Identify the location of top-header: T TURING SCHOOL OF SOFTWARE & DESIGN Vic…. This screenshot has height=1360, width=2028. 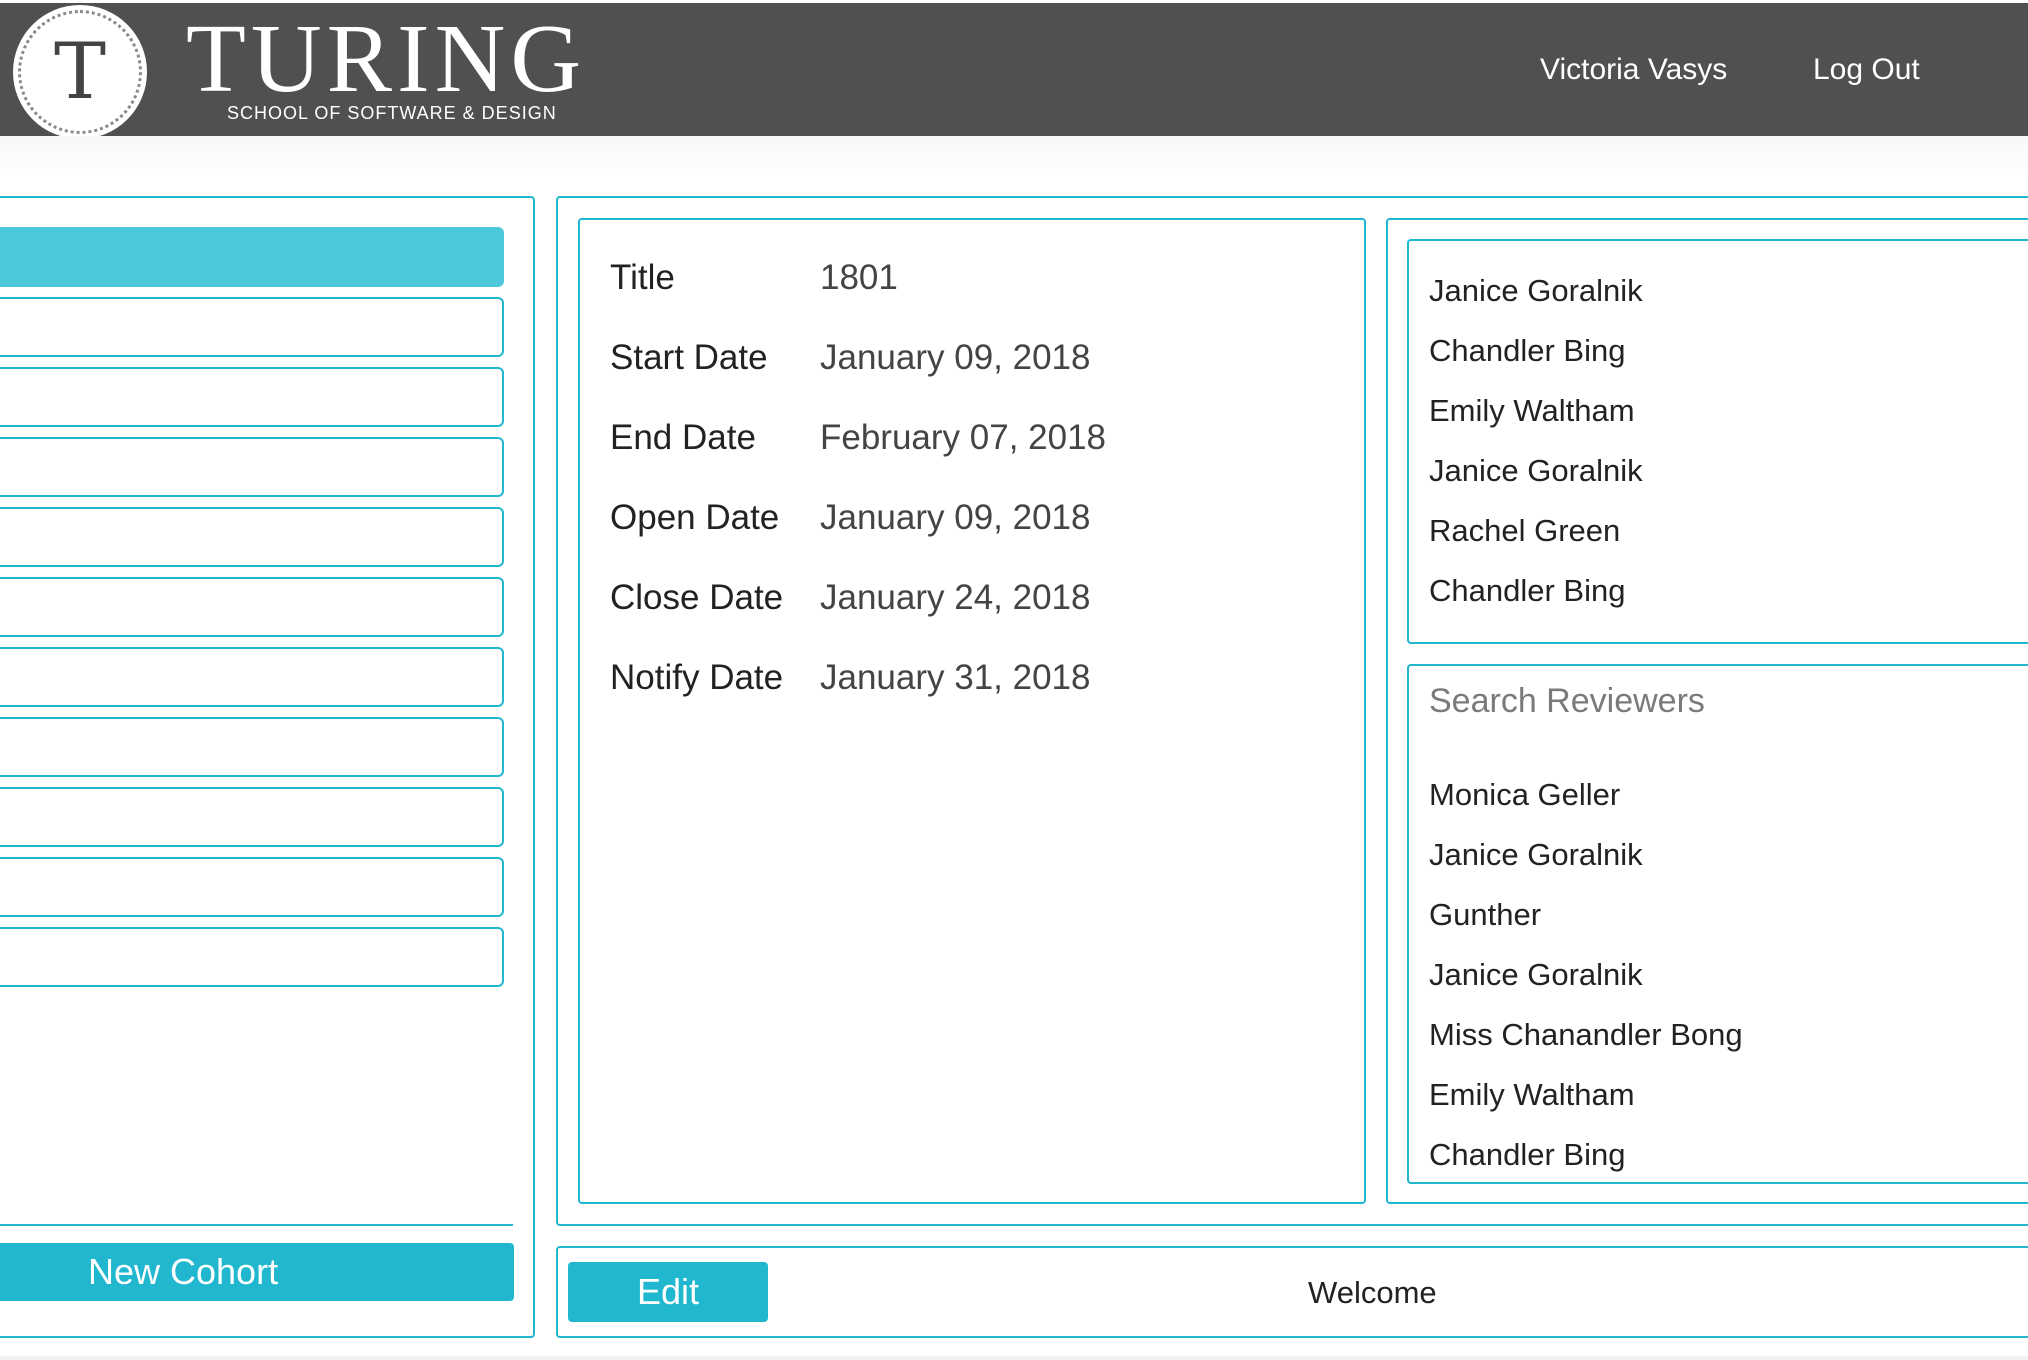
(1014, 71).